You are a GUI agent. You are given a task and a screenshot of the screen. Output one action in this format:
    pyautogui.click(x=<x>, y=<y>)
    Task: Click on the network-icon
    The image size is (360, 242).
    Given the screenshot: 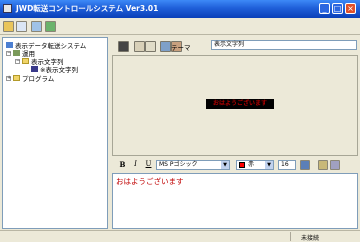 What is the action you would take?
    pyautogui.click(x=36, y=26)
    